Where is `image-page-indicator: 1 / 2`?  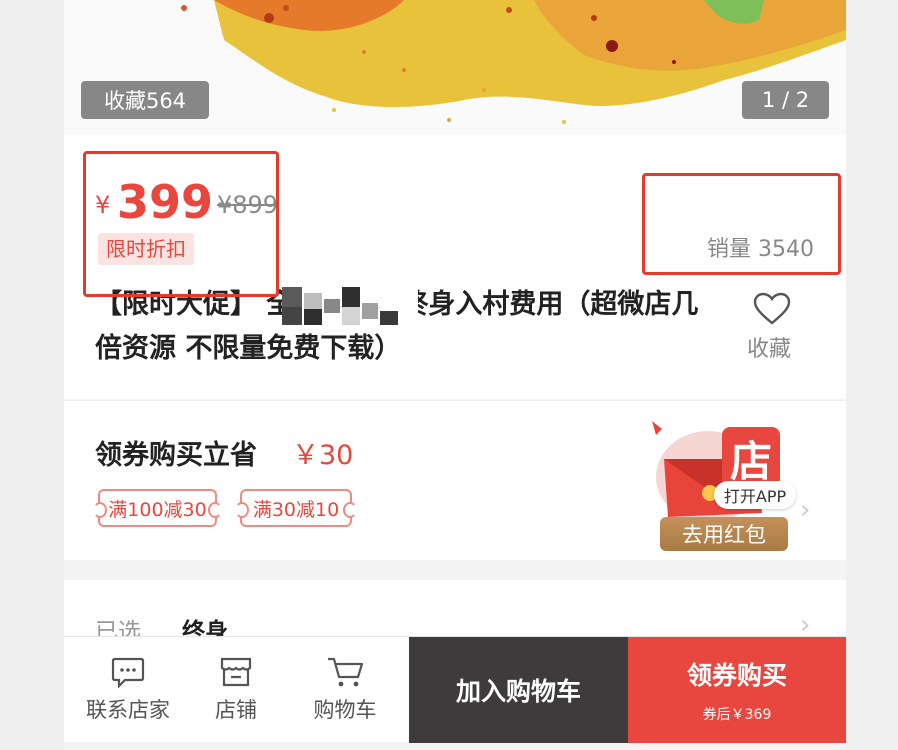 image-page-indicator: 1 / 2 is located at coordinates (785, 100).